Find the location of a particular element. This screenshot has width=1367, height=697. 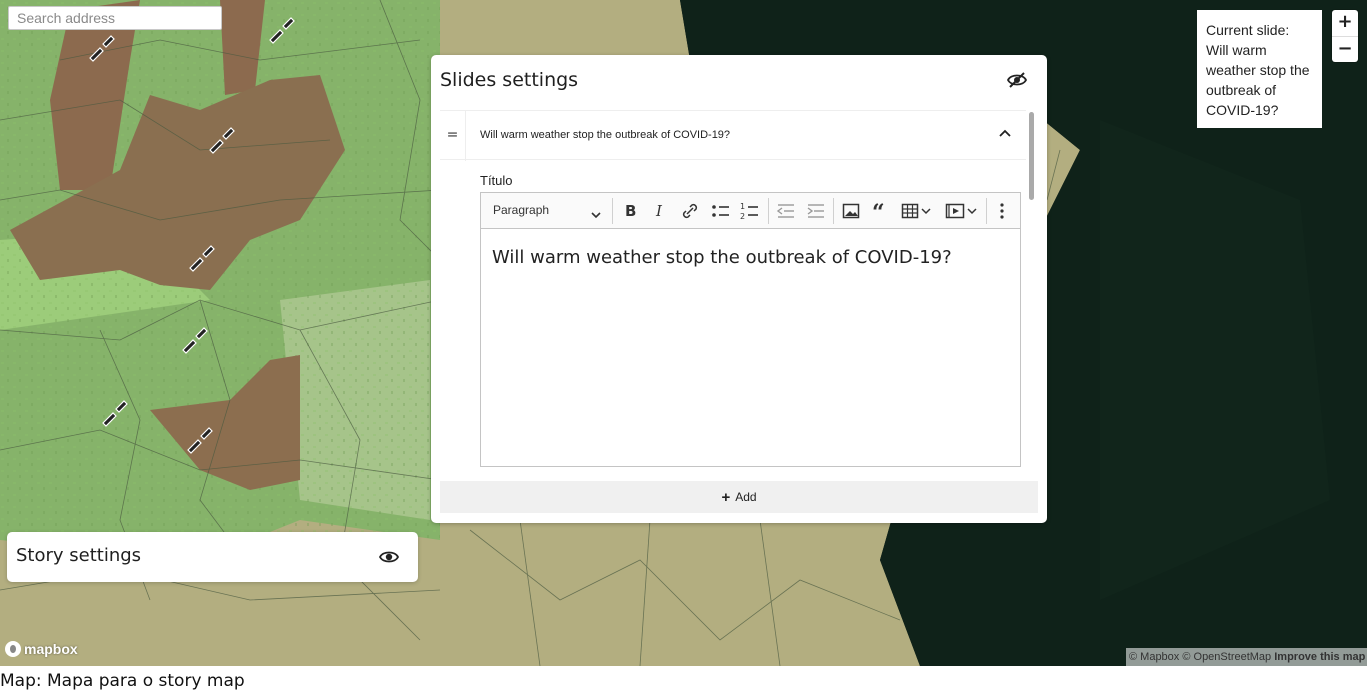

image-icon is located at coordinates (851, 211).